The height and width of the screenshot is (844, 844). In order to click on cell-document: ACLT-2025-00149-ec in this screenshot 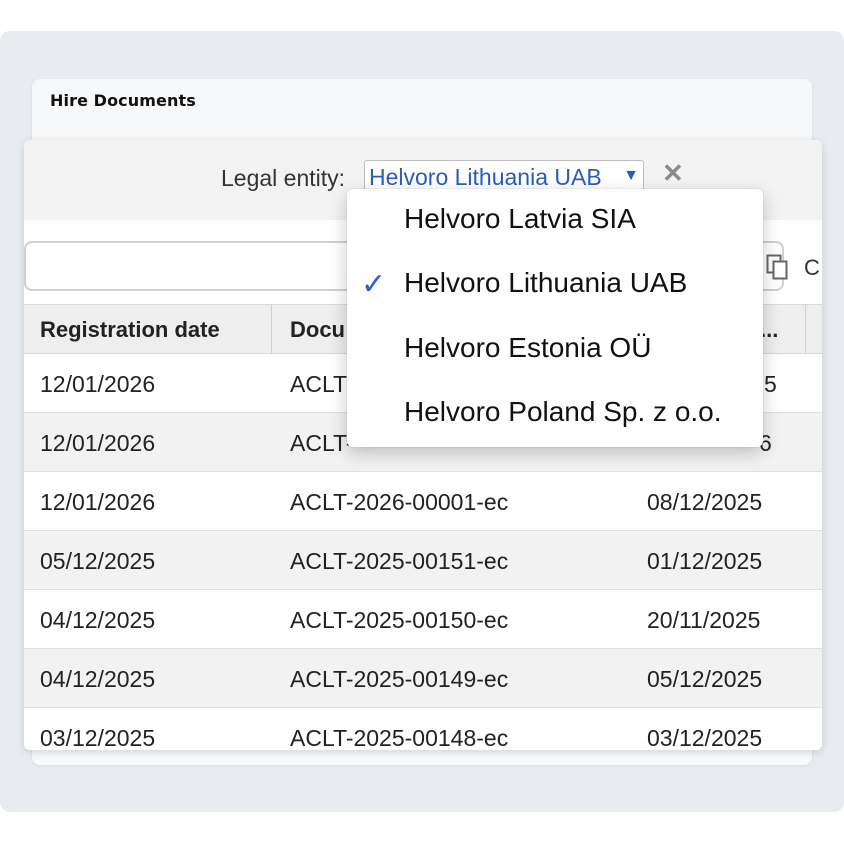, I will do `click(399, 679)`.